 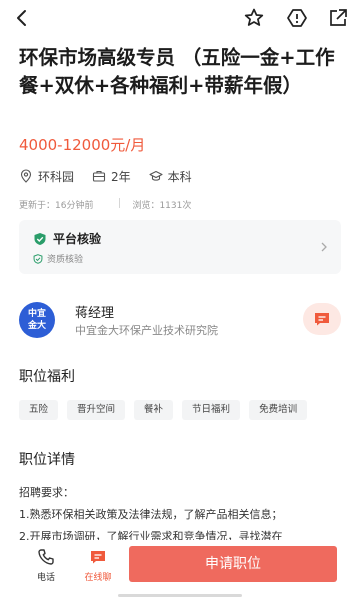 I want to click on phone-label: 电话, so click(x=45, y=578).